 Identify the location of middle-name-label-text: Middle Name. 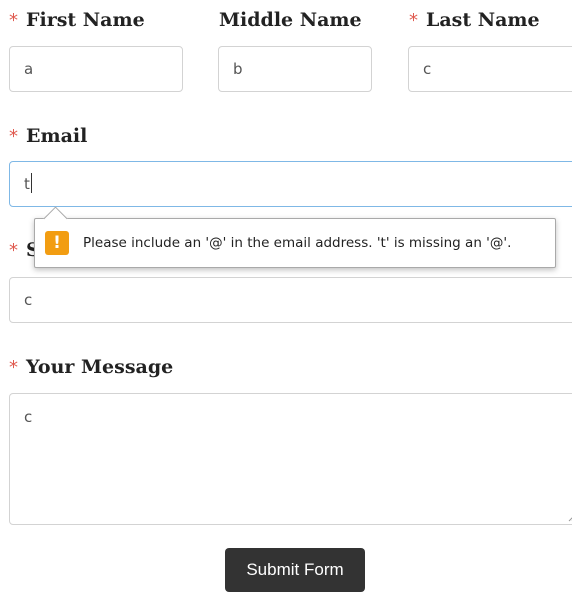
(290, 20).